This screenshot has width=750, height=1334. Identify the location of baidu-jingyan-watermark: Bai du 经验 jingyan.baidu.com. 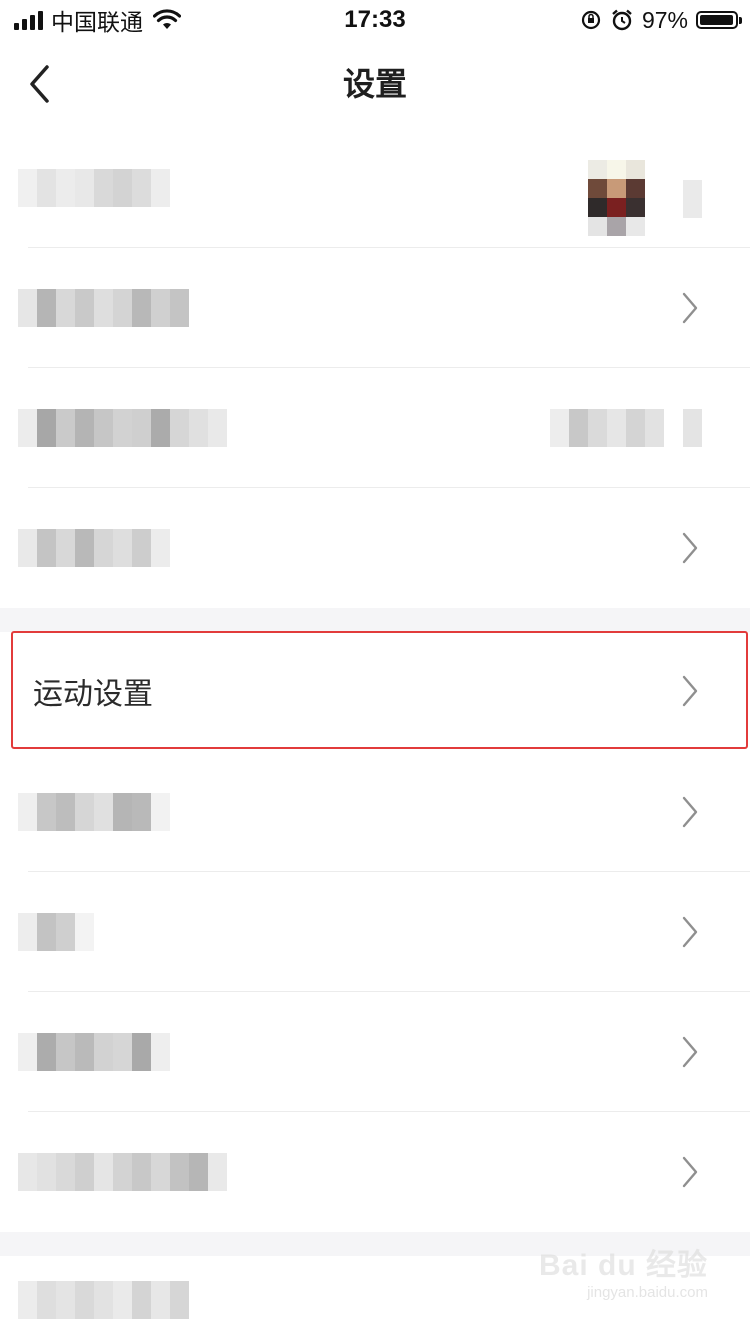
(618, 1275).